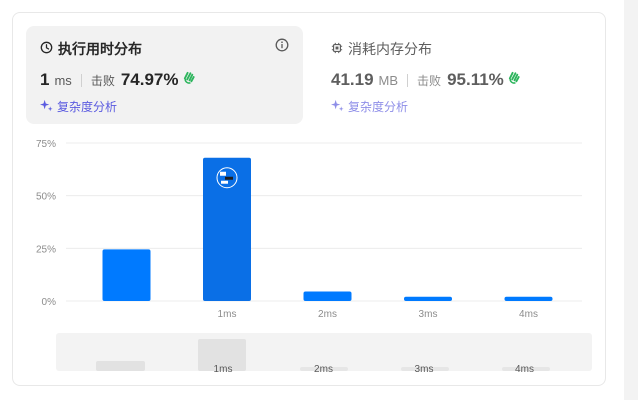 The height and width of the screenshot is (400, 638). What do you see at coordinates (524, 369) in the screenshot?
I see `overview-tick-label: 4ms` at bounding box center [524, 369].